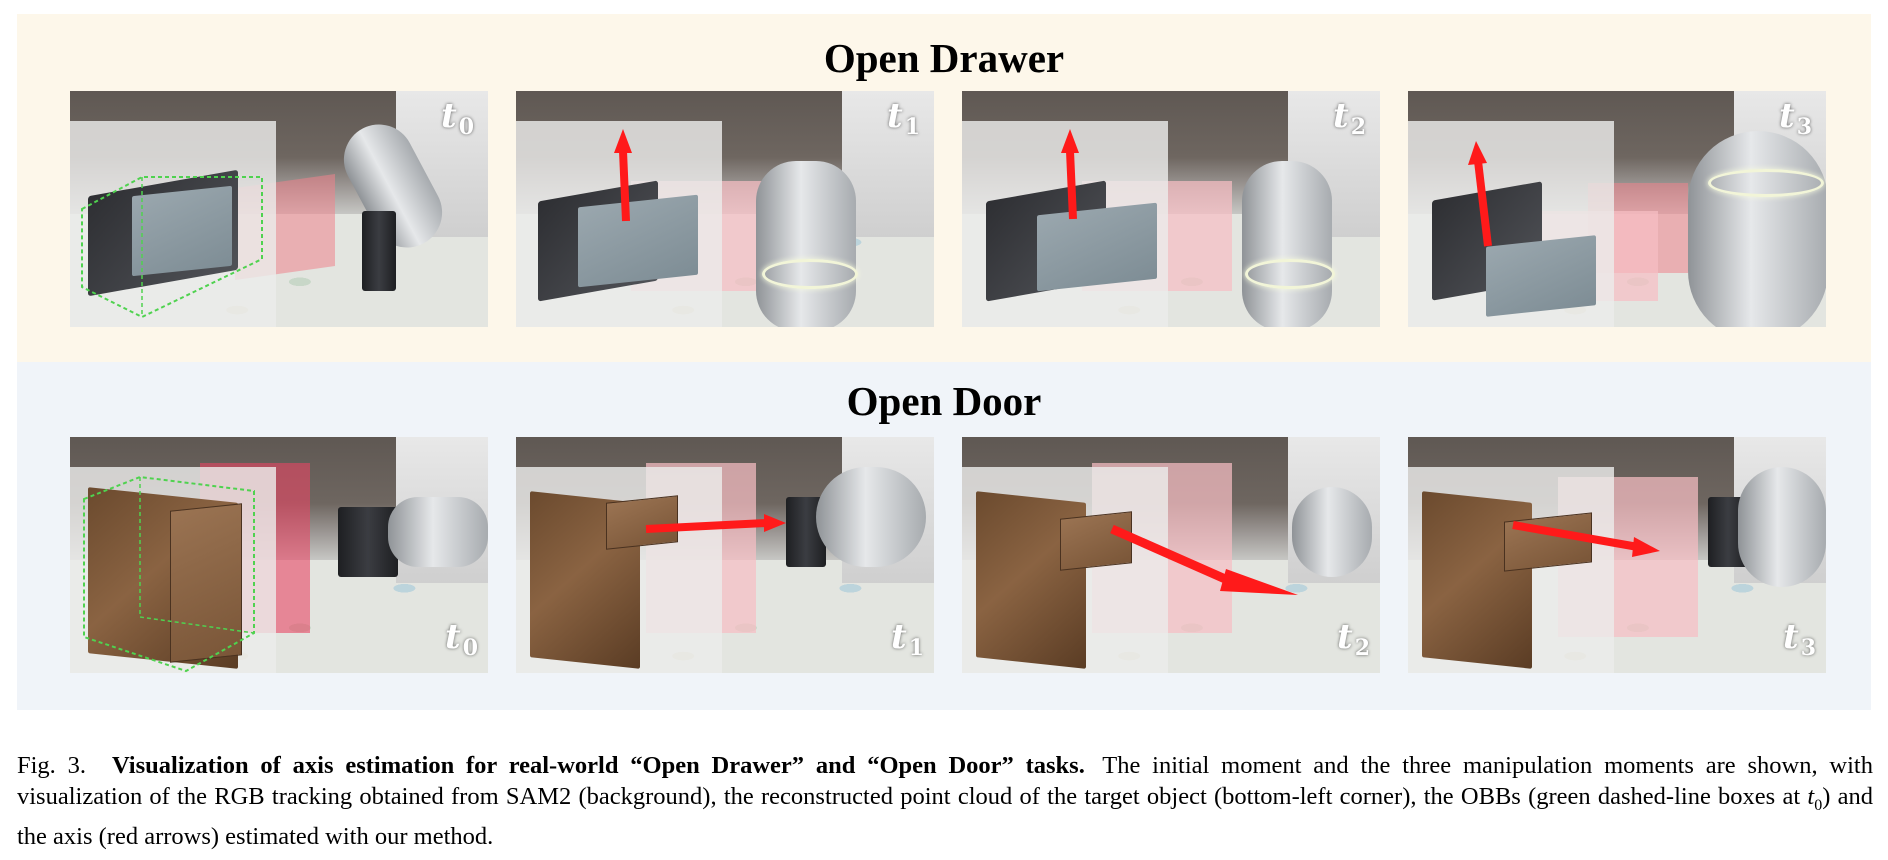 The width and height of the screenshot is (1888, 860). What do you see at coordinates (1171, 209) in the screenshot?
I see `drawer-frame-t2: t2` at bounding box center [1171, 209].